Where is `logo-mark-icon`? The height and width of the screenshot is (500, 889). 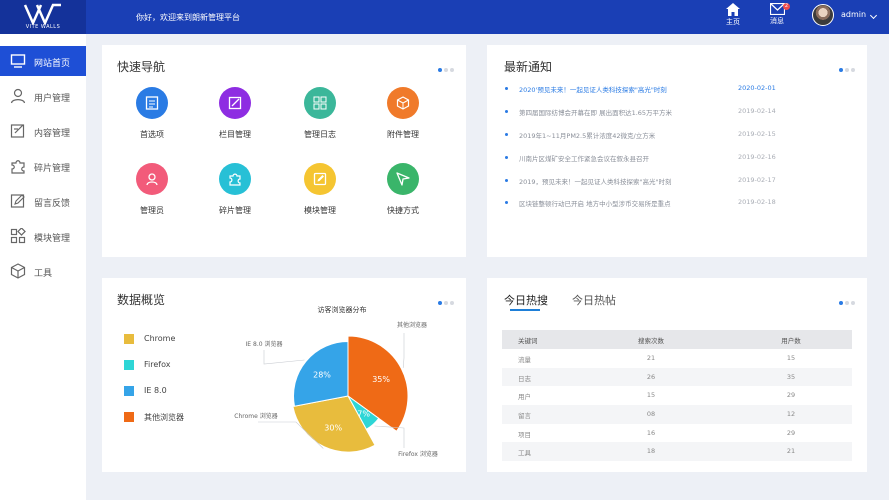 logo-mark-icon is located at coordinates (42, 14).